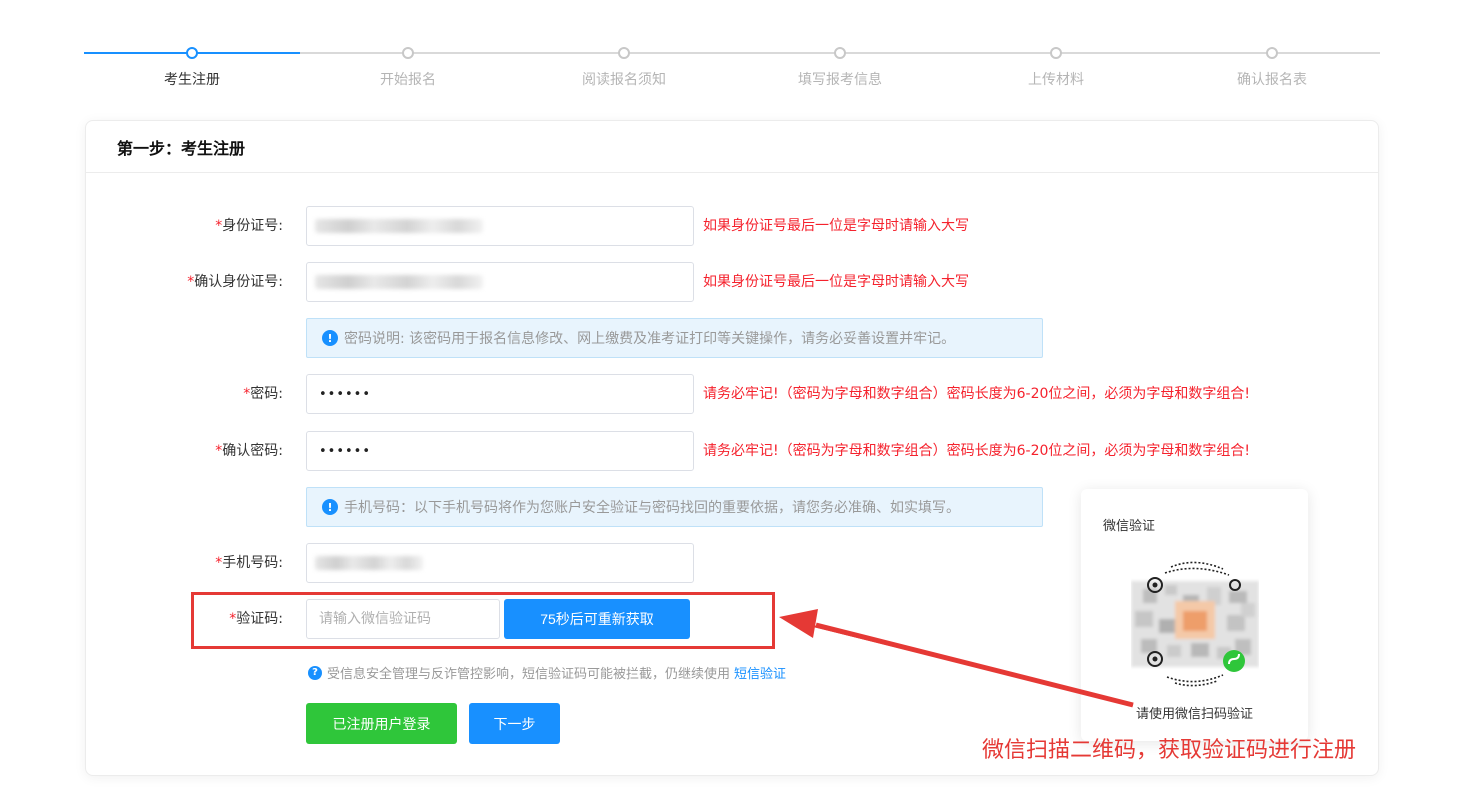 This screenshot has height=806, width=1460. I want to click on wechat-verify-panel: 微信验证 请使用微信扫码验证, so click(1194, 615).